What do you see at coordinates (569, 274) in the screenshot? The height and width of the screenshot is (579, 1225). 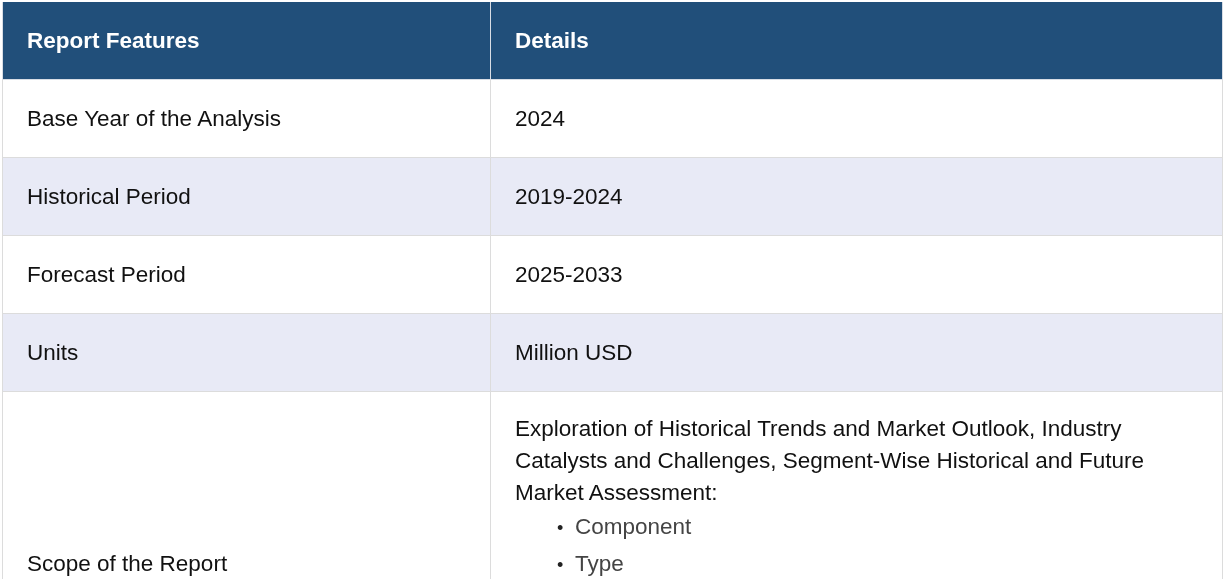 I see `detail-text: 2025-2033` at bounding box center [569, 274].